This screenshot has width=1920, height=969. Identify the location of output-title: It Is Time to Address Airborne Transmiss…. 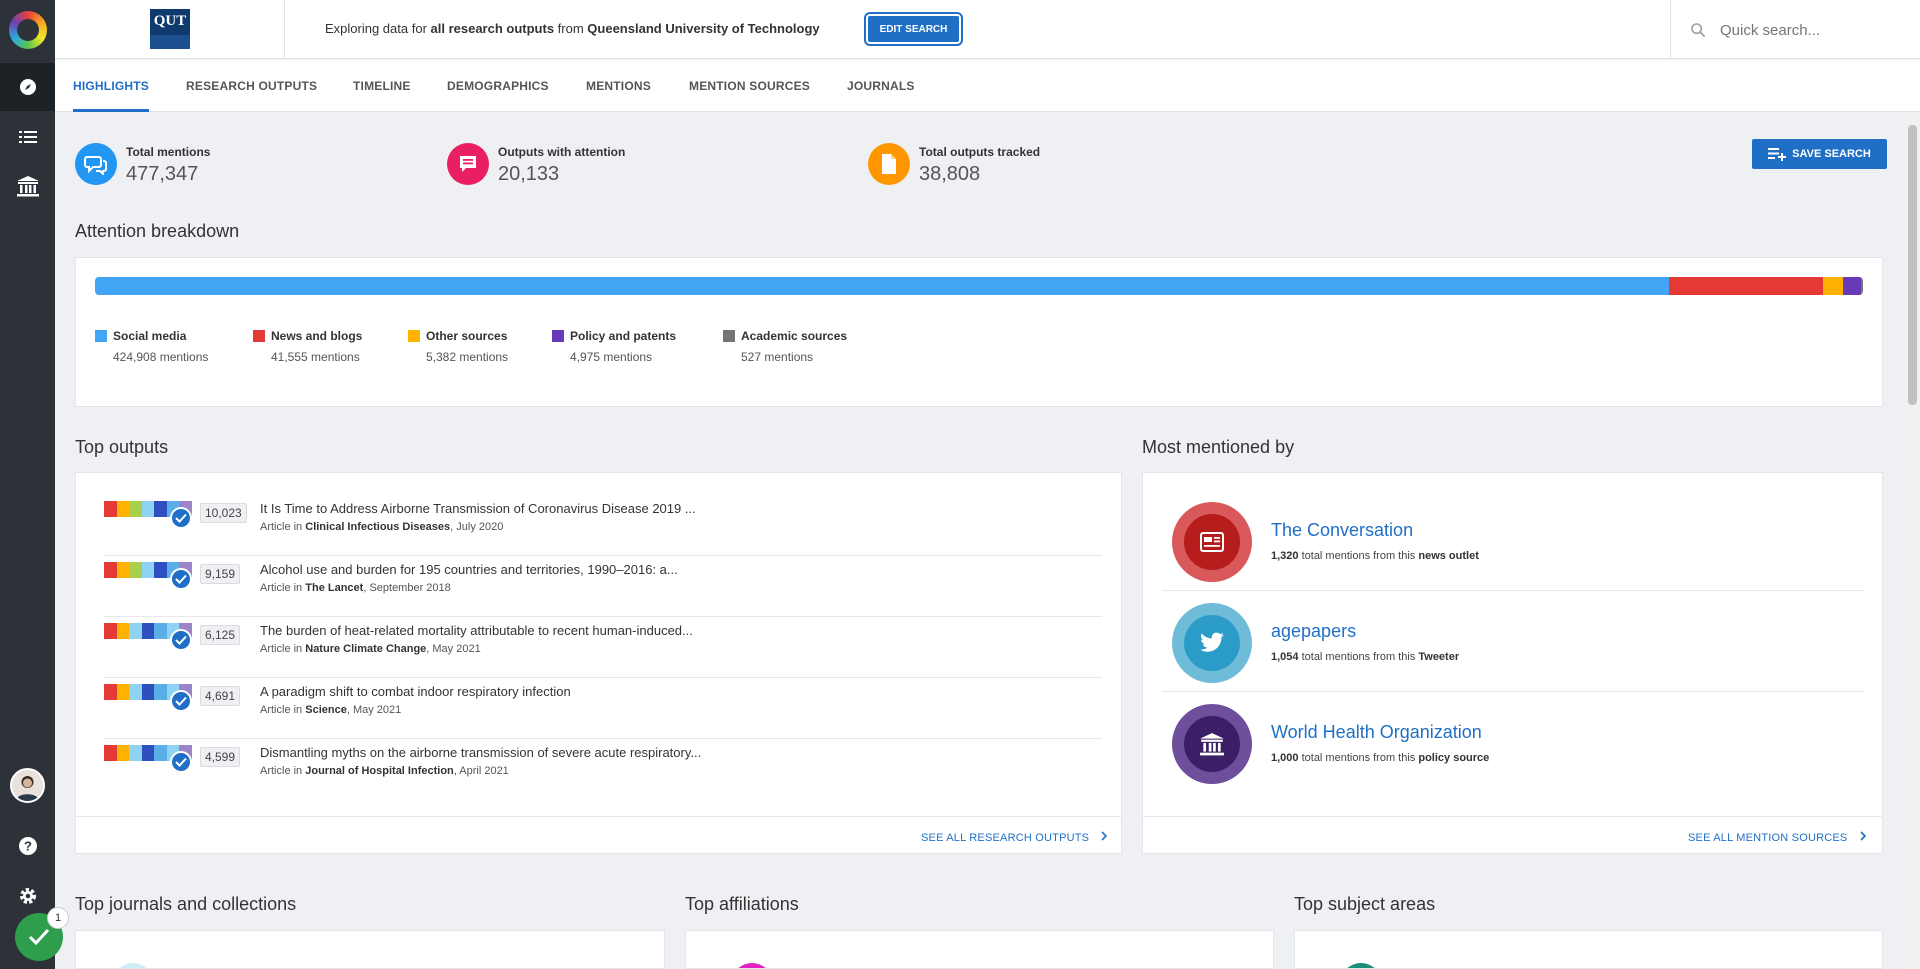
(478, 508).